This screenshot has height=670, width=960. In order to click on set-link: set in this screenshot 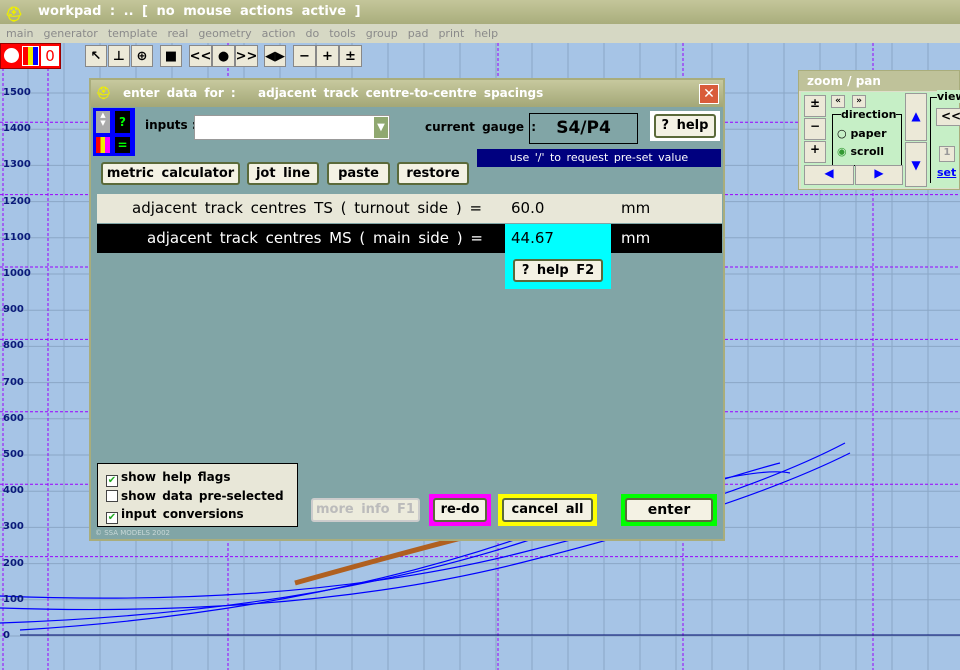, I will do `click(946, 172)`.